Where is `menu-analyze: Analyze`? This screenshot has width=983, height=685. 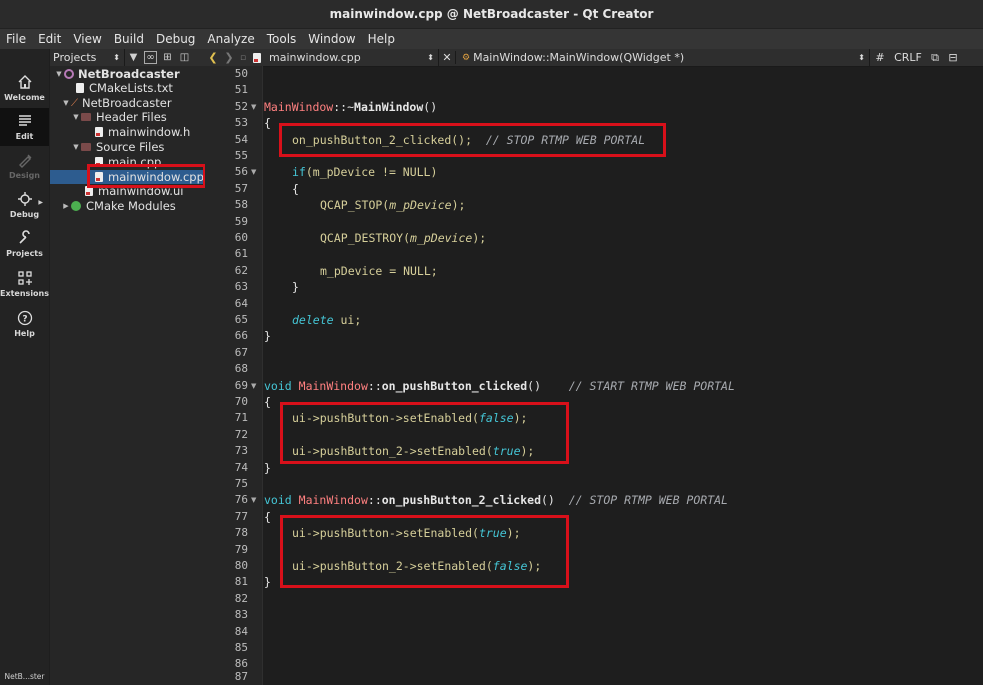 menu-analyze: Analyze is located at coordinates (230, 39).